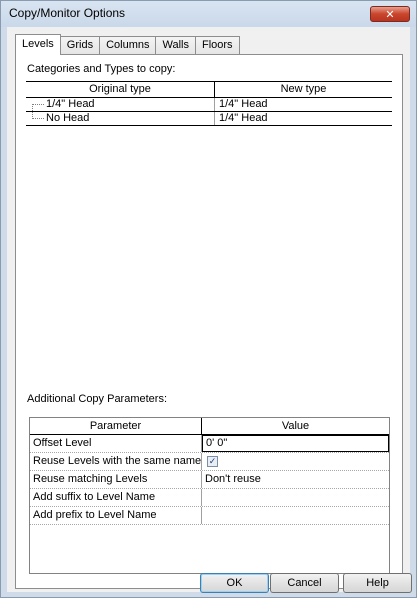 This screenshot has height=598, width=417. I want to click on parameter-name: Add suffix to Level Name, so click(116, 497).